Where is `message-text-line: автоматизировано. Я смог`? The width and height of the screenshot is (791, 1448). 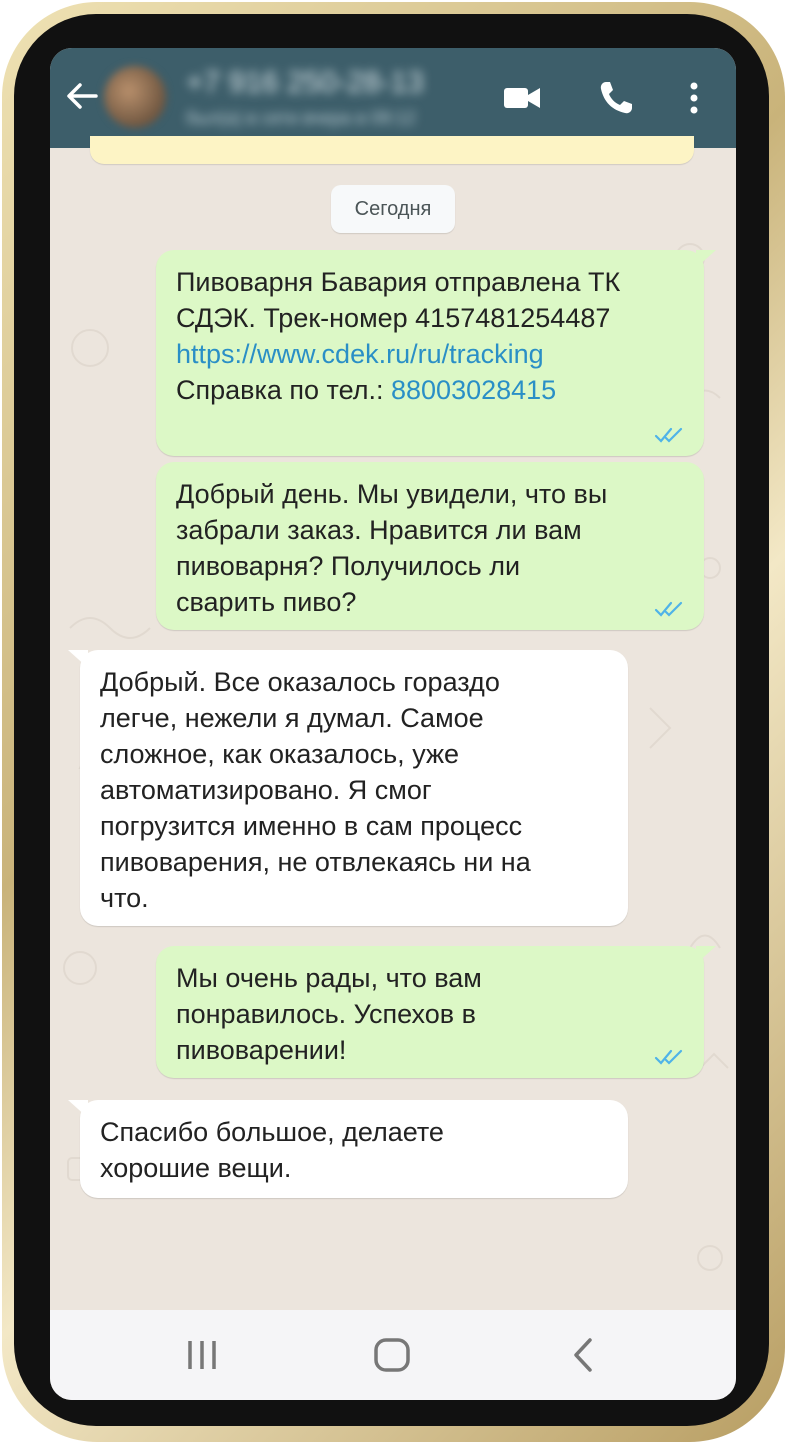 message-text-line: автоматизировано. Я смог is located at coordinates (266, 790).